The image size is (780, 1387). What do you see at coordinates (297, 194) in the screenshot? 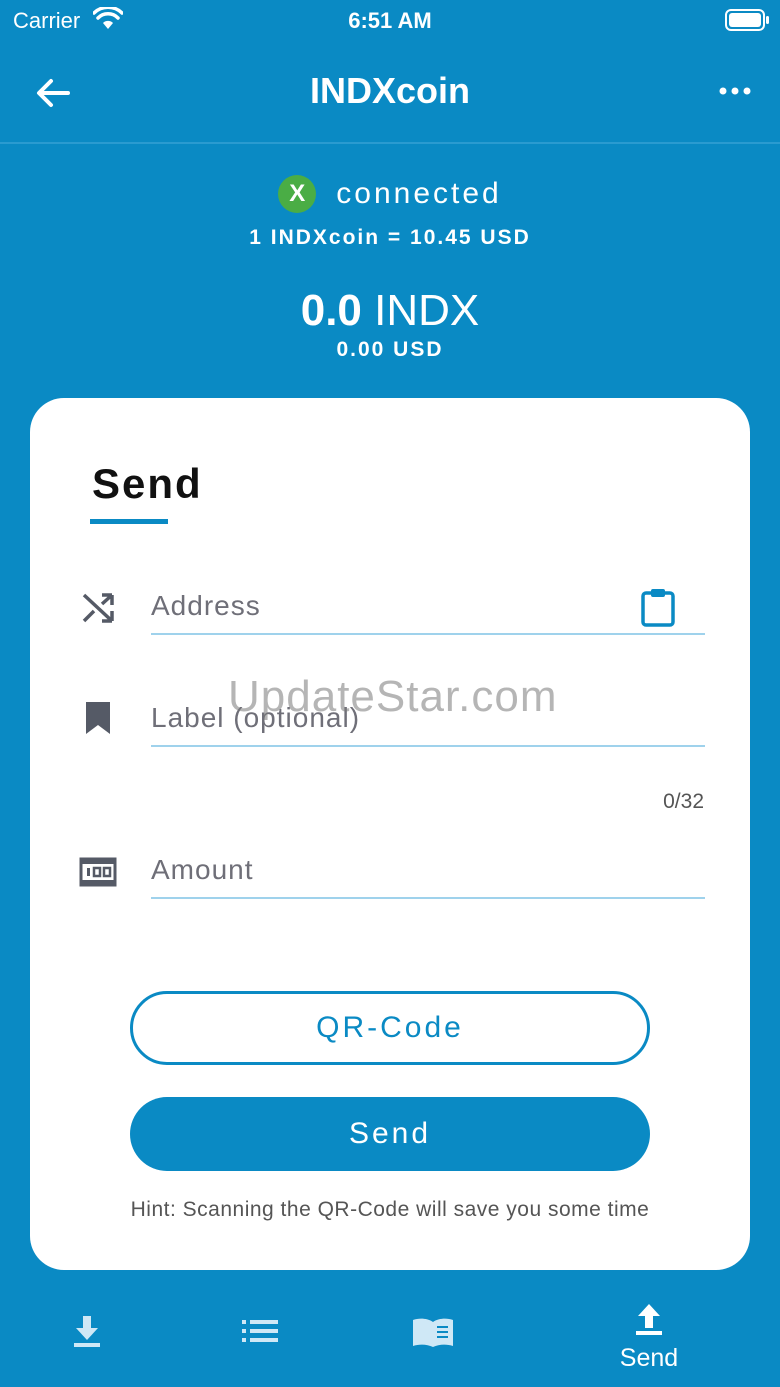
I see `network-badge-icon: X` at bounding box center [297, 194].